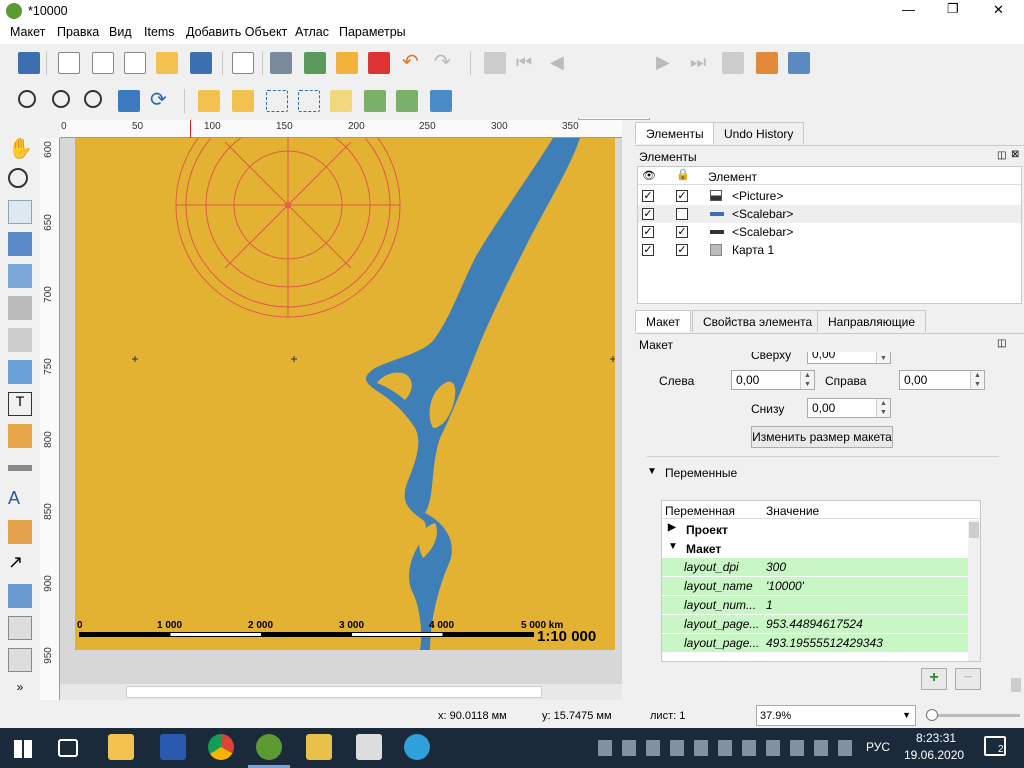  I want to click on variable-group-layout: ▼ Макет, so click(815, 548).